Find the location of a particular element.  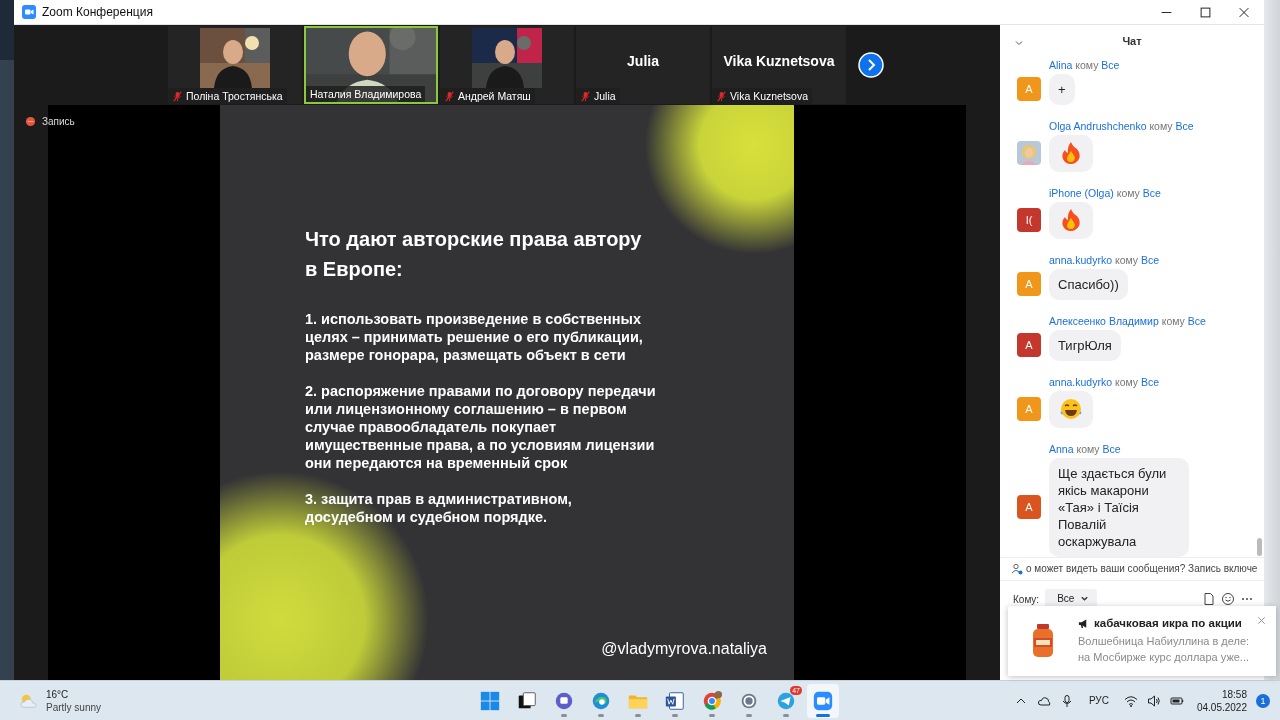

slide-title: Что дают авторские права автору в Европе: is located at coordinates (474, 254).